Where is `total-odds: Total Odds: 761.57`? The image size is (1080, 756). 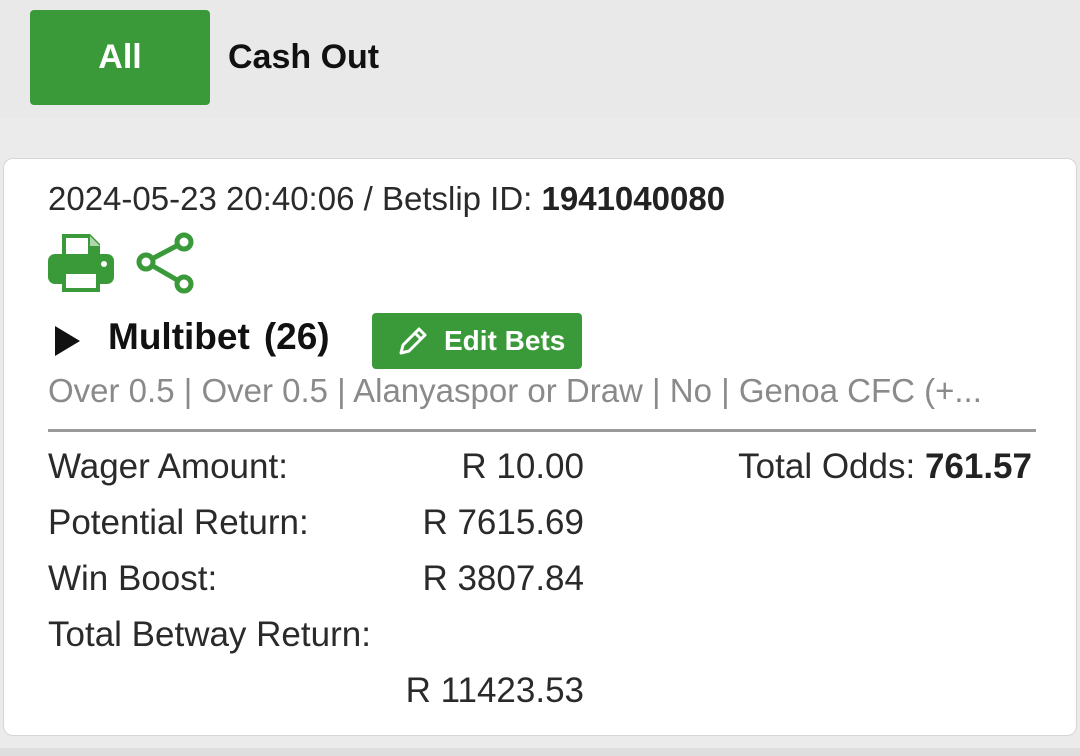 total-odds: Total Odds: 761.57 is located at coordinates (885, 467).